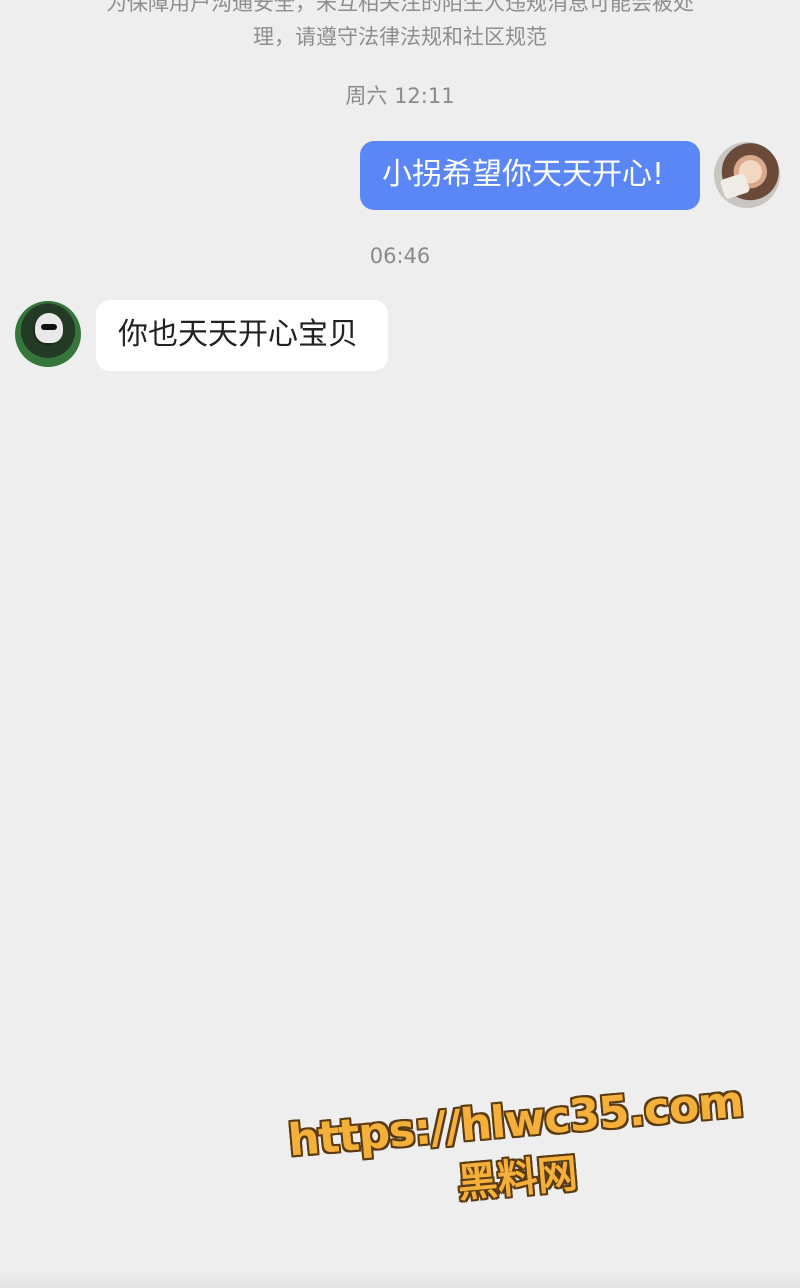 Image resolution: width=800 pixels, height=1288 pixels. What do you see at coordinates (515, 1150) in the screenshot?
I see `watermark: https://hlwc35.com 黑料网` at bounding box center [515, 1150].